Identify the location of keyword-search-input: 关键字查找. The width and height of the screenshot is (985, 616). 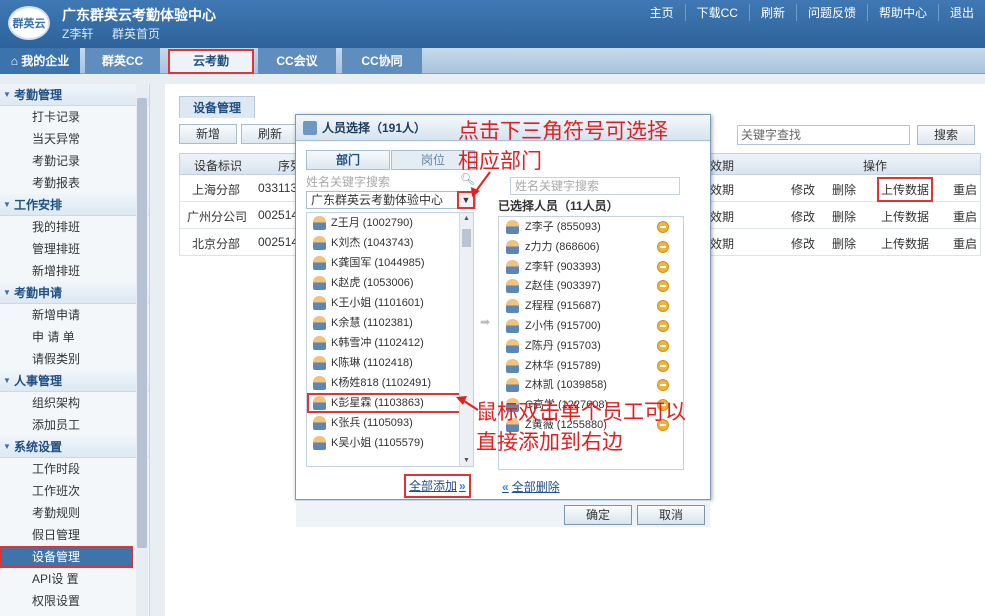
(823, 135).